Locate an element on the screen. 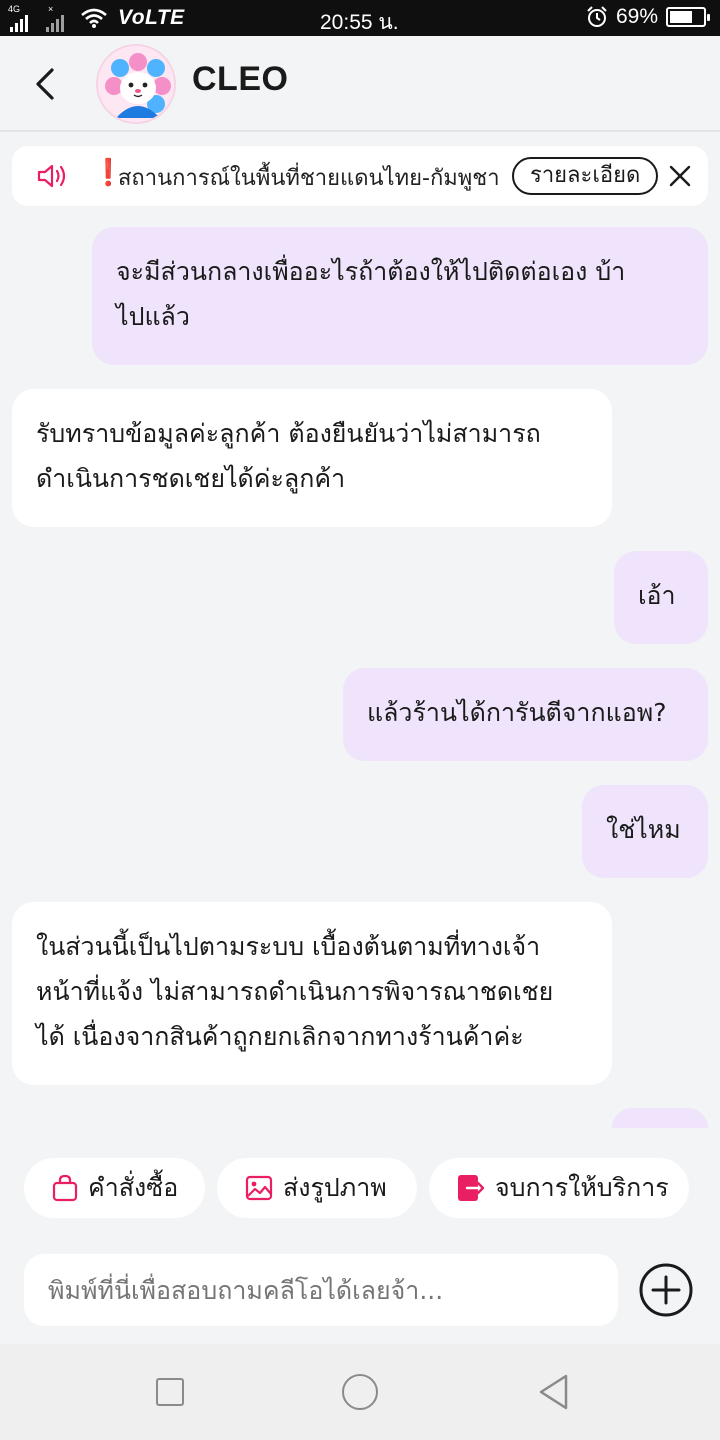 This screenshot has height=1440, width=720. battery-icon is located at coordinates (688, 17).